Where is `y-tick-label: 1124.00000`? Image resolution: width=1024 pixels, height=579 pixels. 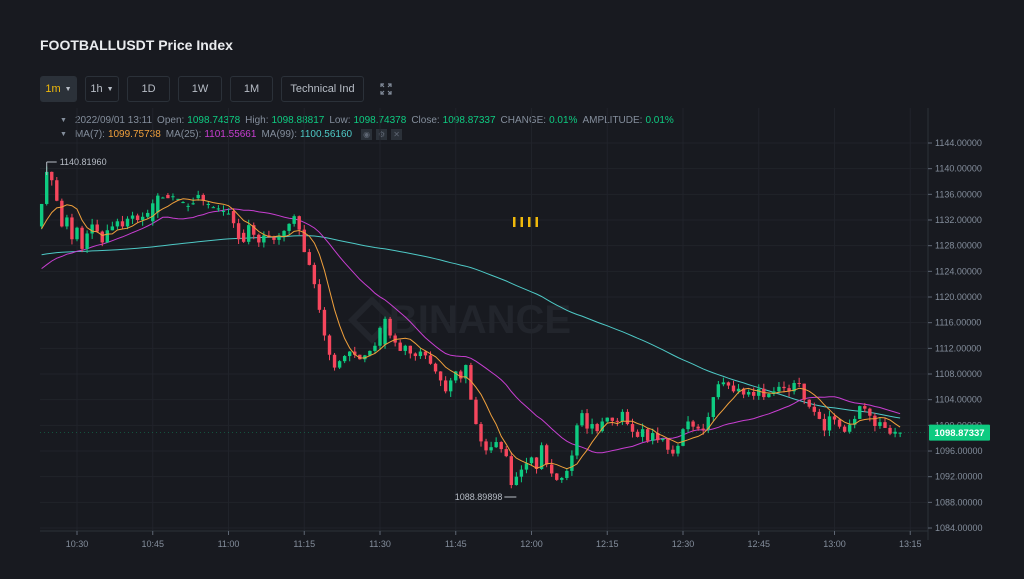
y-tick-label: 1124.00000 is located at coordinates (958, 271).